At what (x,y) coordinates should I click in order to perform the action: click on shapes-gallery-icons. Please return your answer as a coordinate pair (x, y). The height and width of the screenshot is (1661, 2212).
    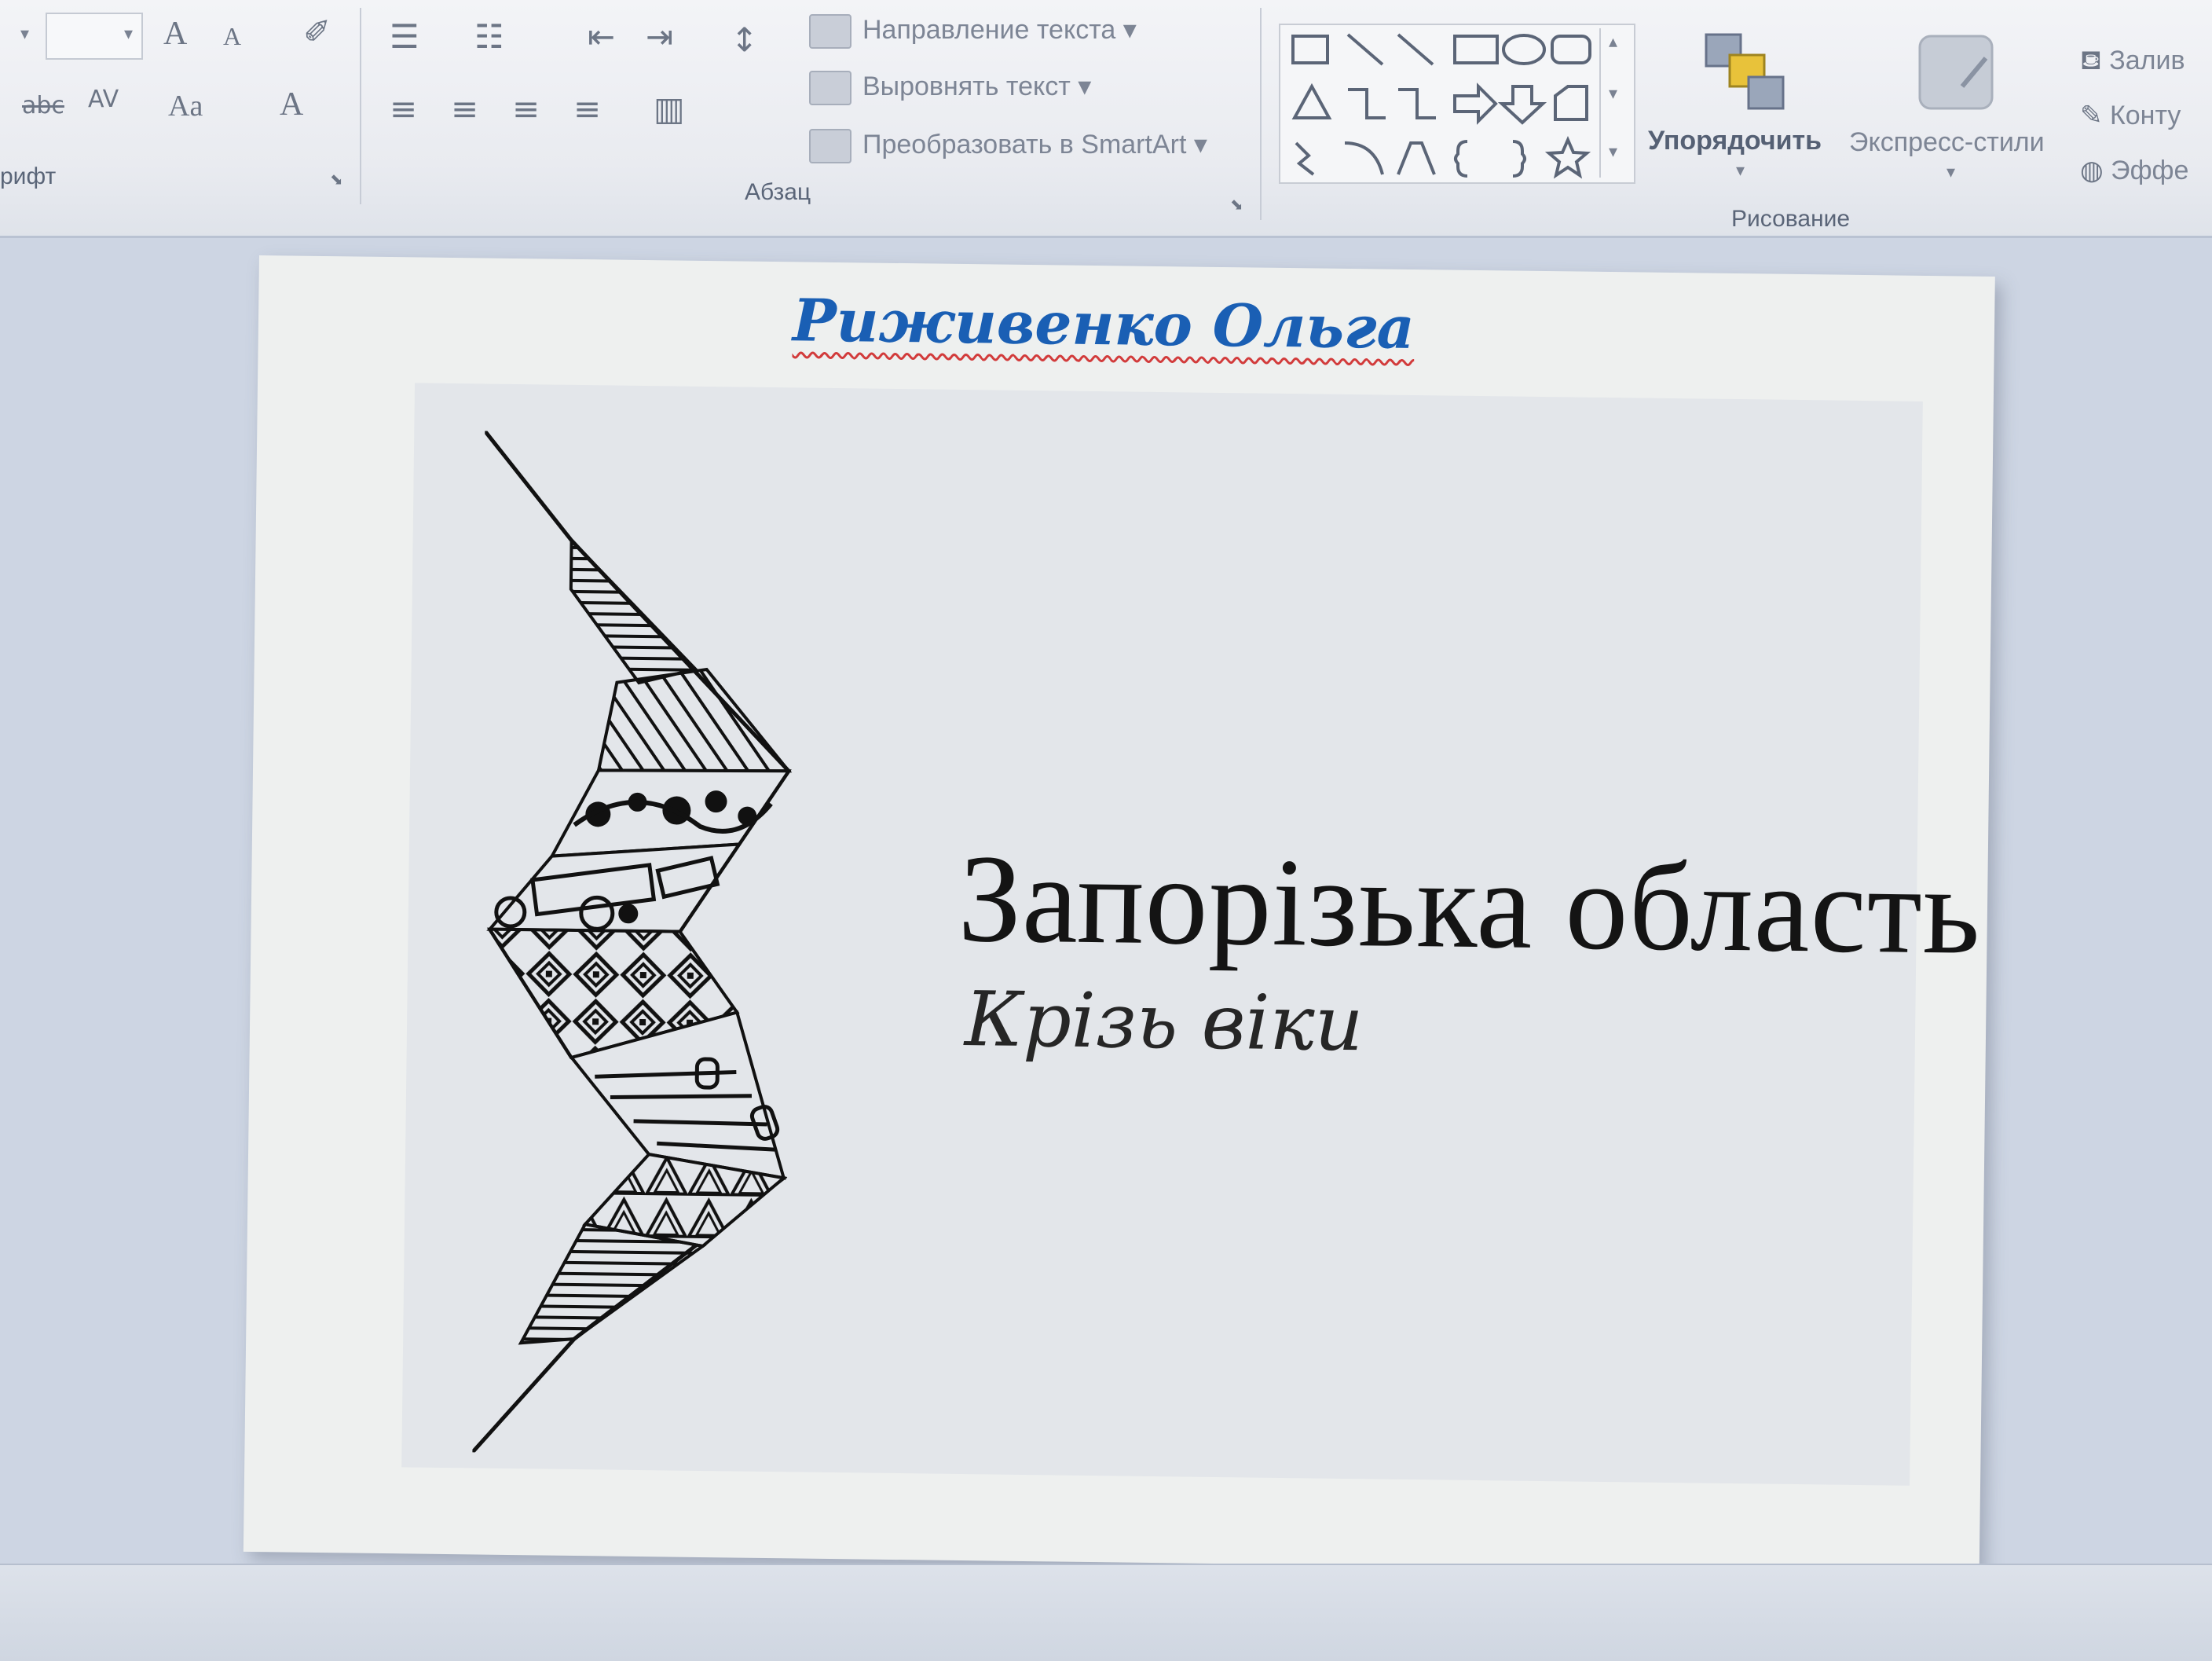
    Looking at the image, I should click on (1441, 106).